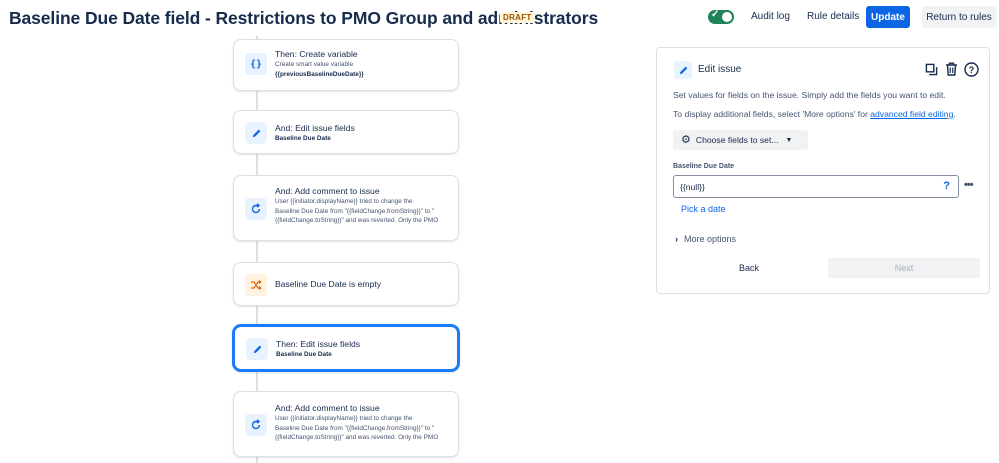 This screenshot has height=463, width=999. What do you see at coordinates (888, 17) in the screenshot?
I see `update-button: Update` at bounding box center [888, 17].